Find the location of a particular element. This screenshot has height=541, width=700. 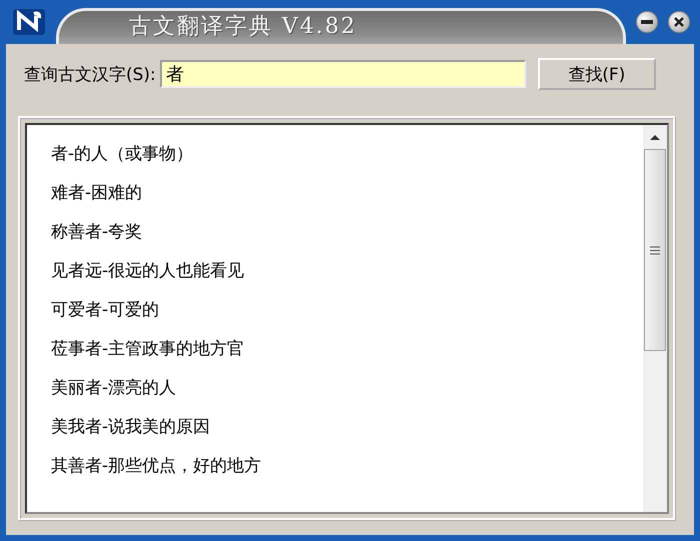

result-item: 称善者-夸奖 is located at coordinates (347, 232).